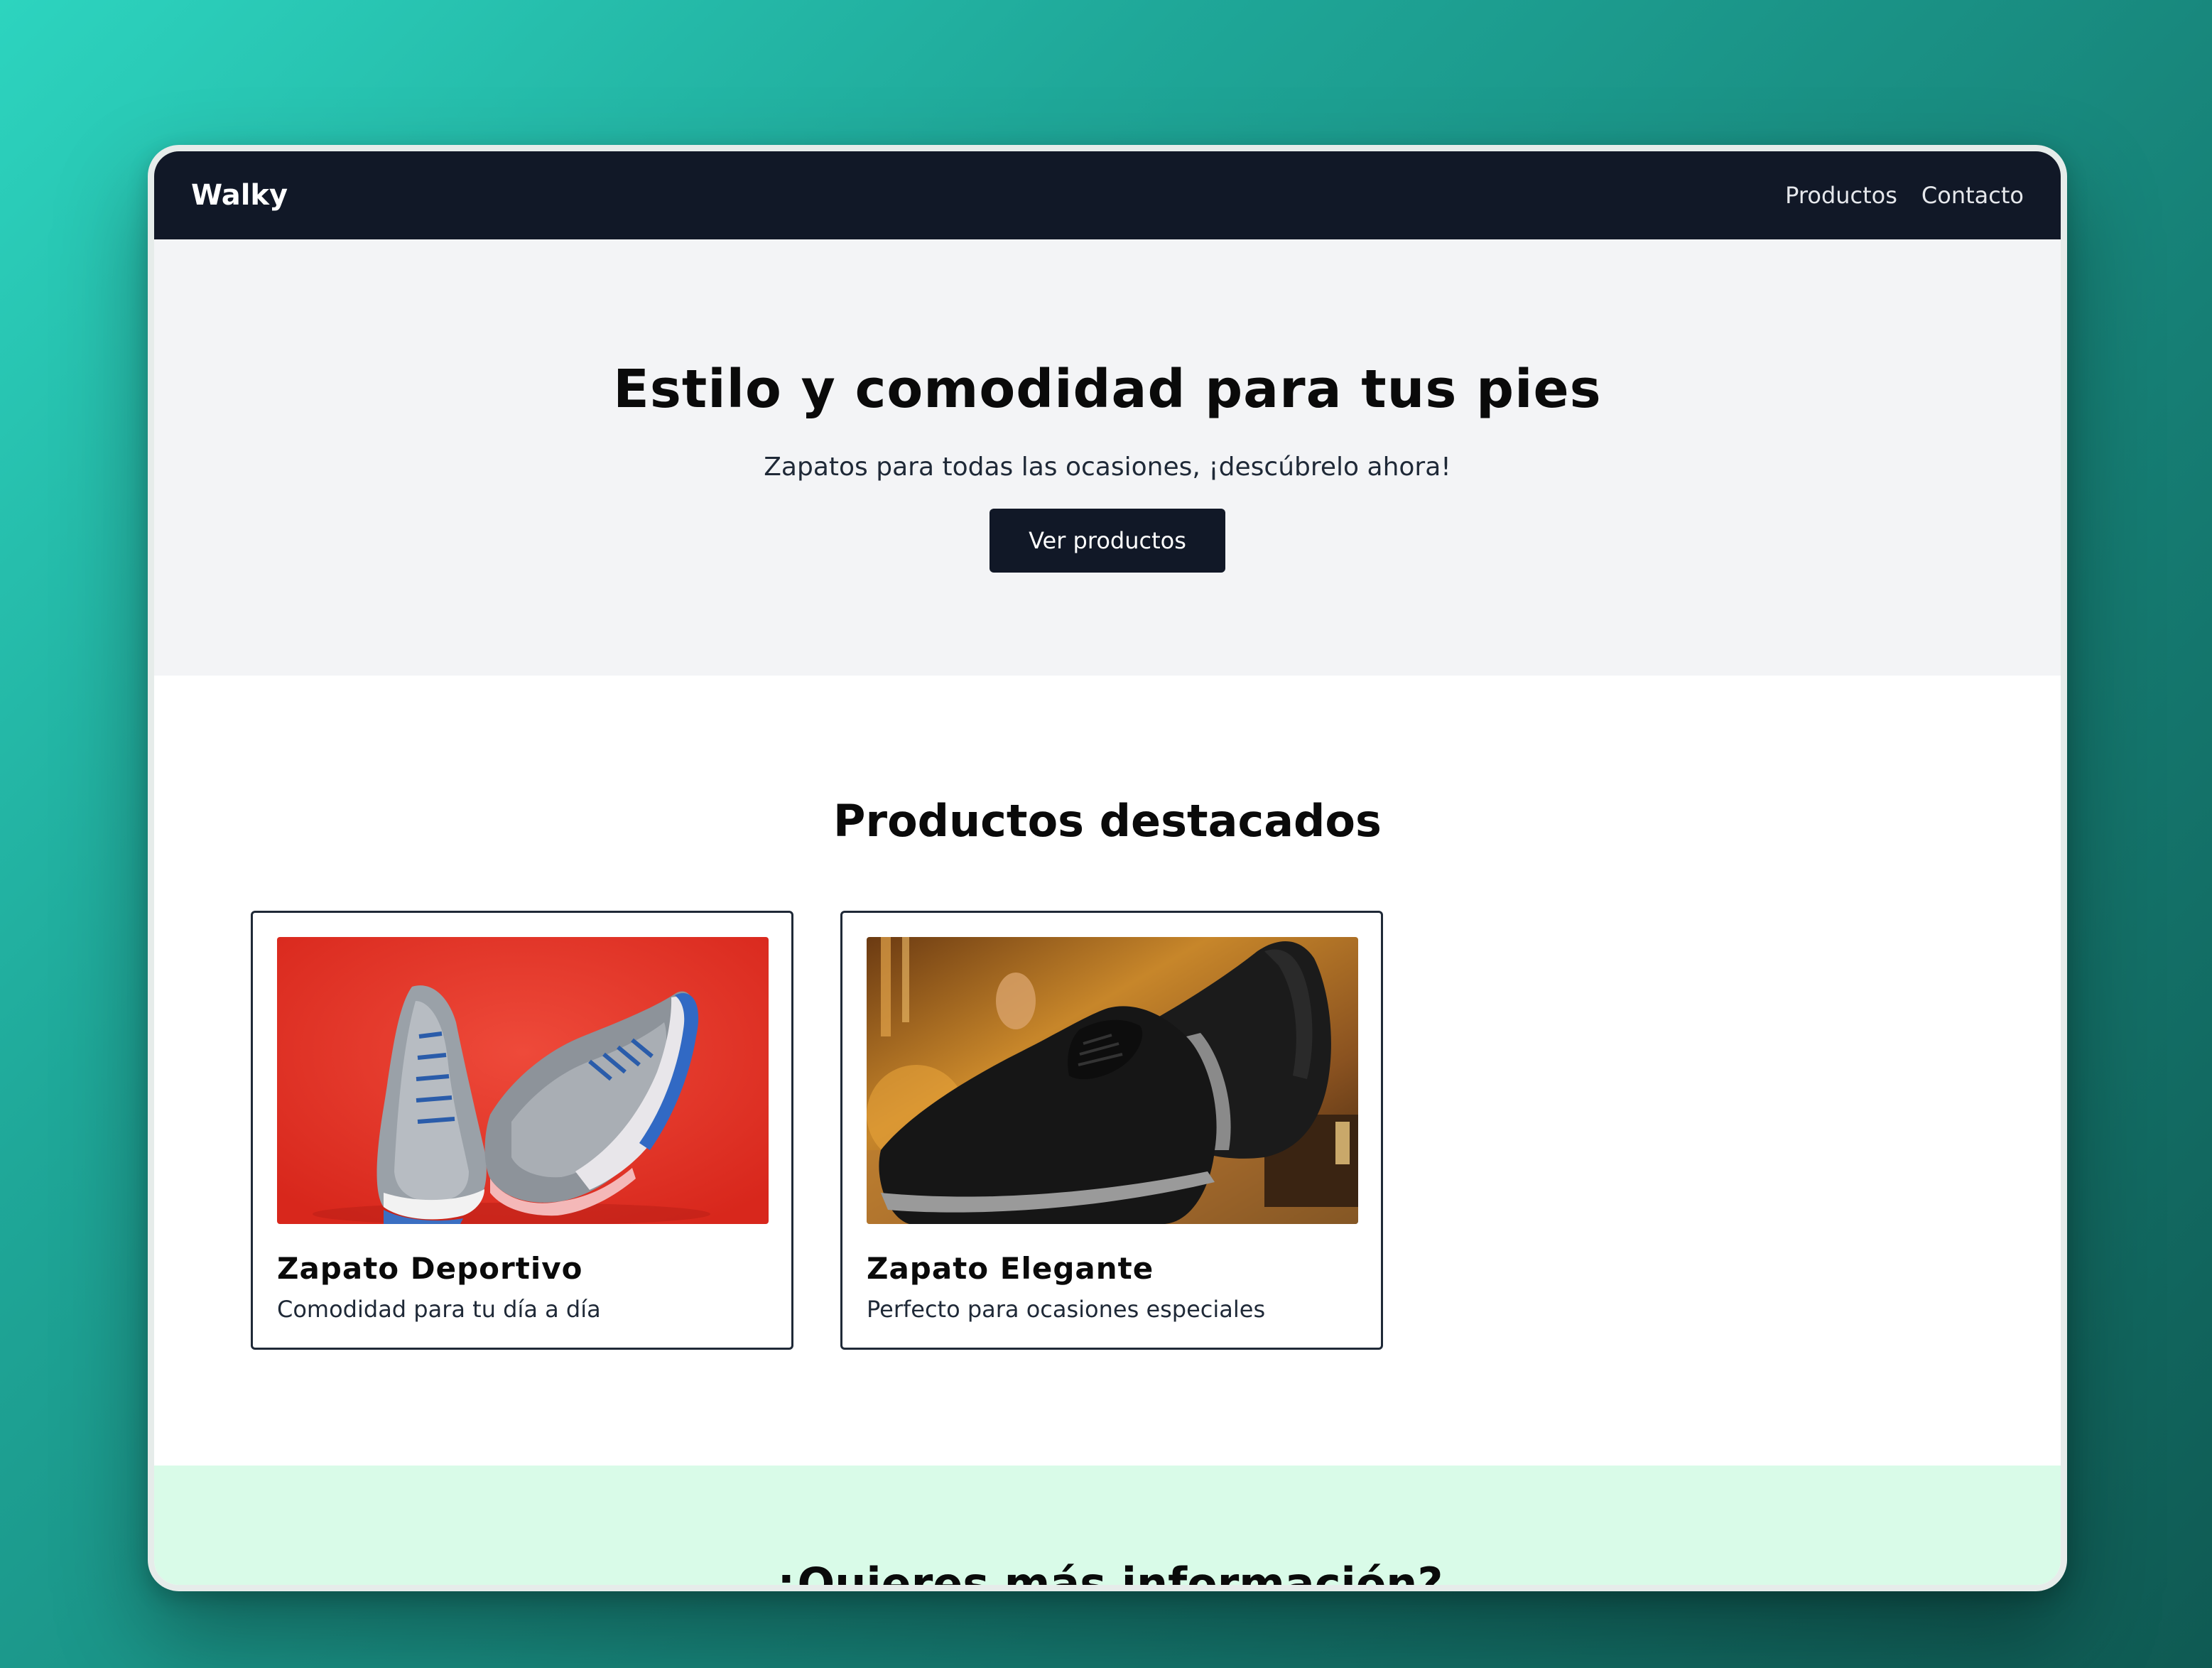 The width and height of the screenshot is (2212, 1668). What do you see at coordinates (1107, 1525) in the screenshot?
I see `contact-section: ¿Quieres más información?` at bounding box center [1107, 1525].